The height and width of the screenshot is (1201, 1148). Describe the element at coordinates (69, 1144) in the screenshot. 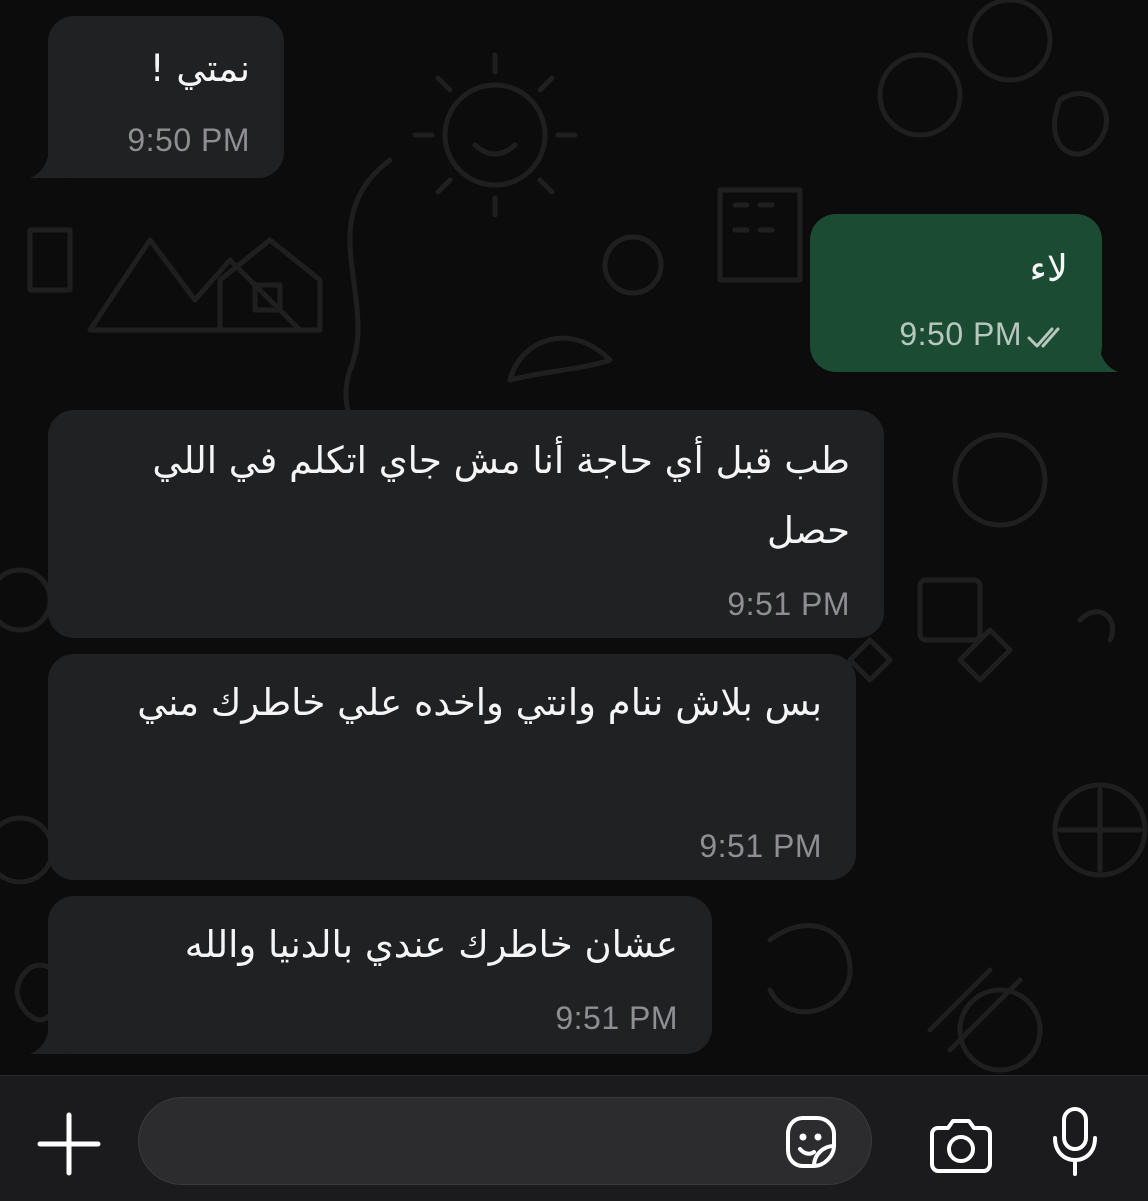

I see `plus-icon` at that location.